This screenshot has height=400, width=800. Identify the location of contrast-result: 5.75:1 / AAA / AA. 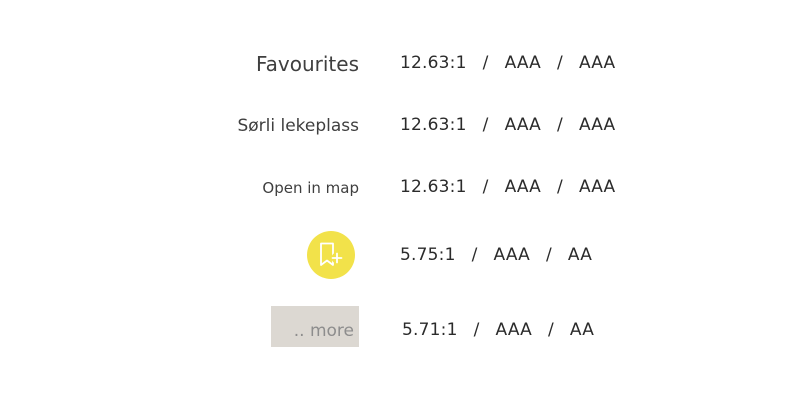
(496, 255).